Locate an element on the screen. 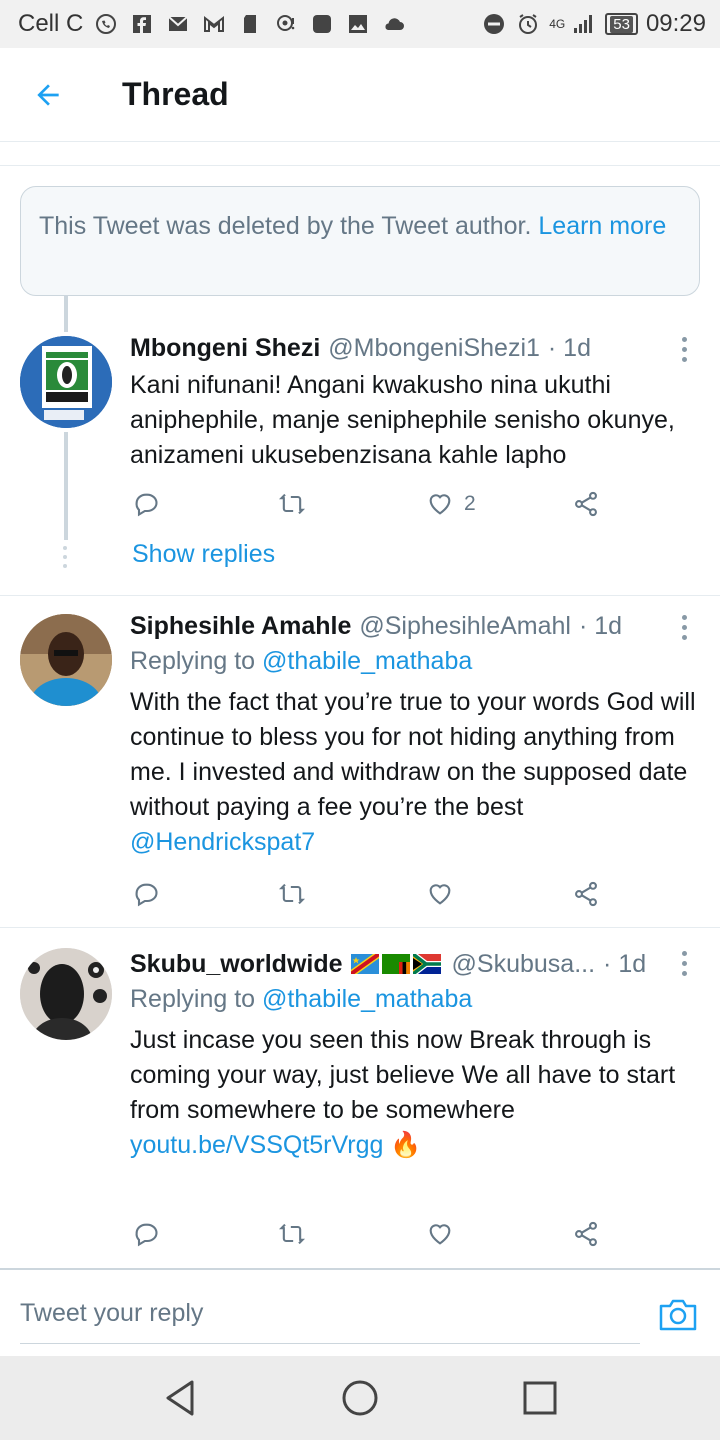 This screenshot has height=1440, width=720. tweet-header: Mbongeni Shezi @MbongeniShezi1 · 1d is located at coordinates (415, 348).